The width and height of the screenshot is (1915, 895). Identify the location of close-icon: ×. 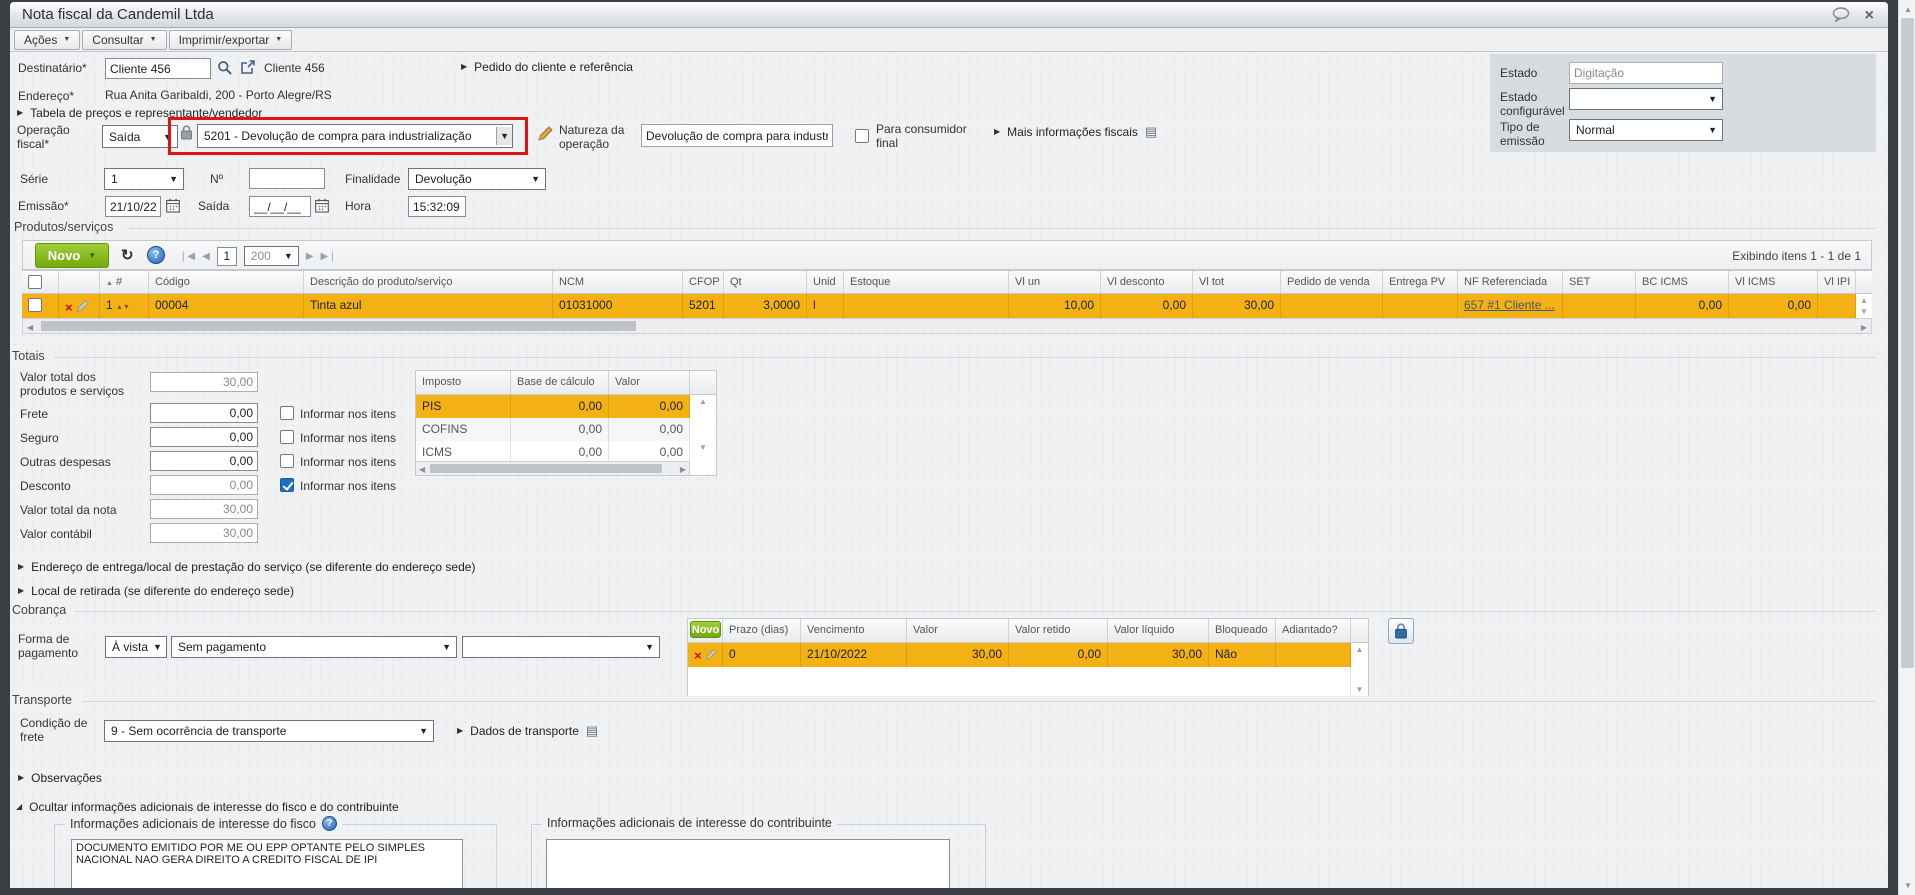
(1869, 16).